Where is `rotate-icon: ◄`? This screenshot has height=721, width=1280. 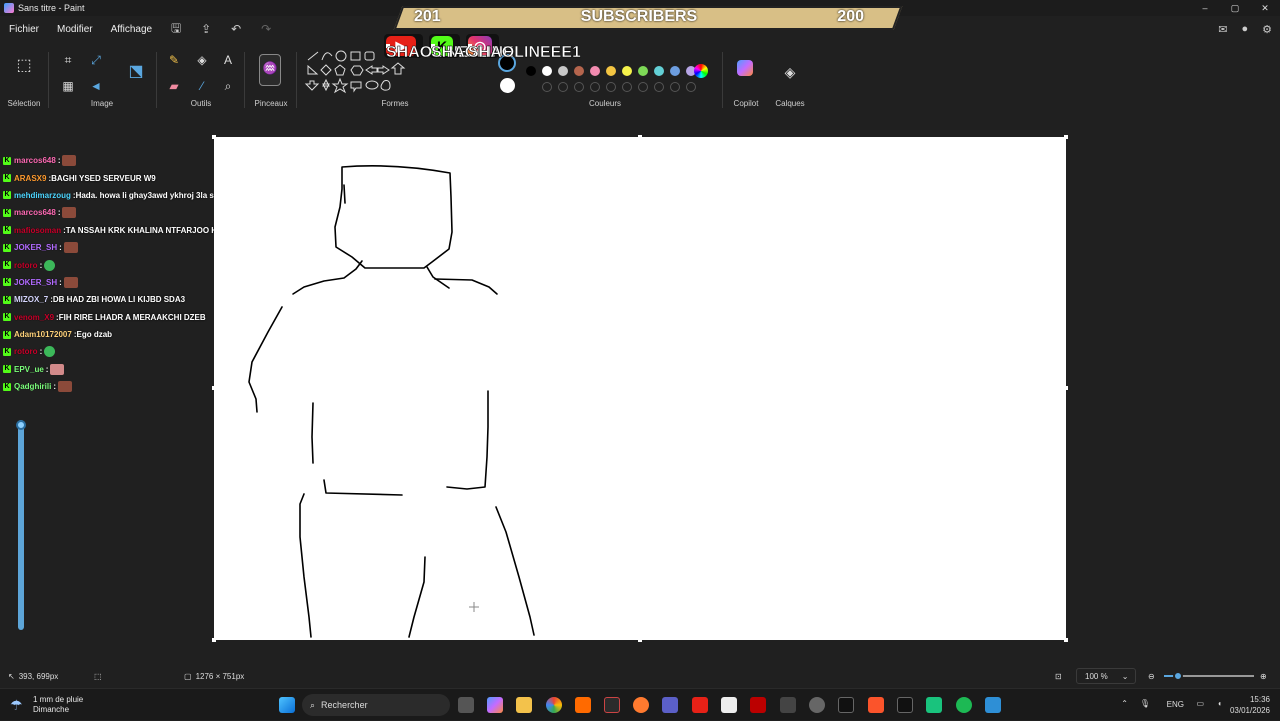 rotate-icon: ◄ is located at coordinates (96, 86).